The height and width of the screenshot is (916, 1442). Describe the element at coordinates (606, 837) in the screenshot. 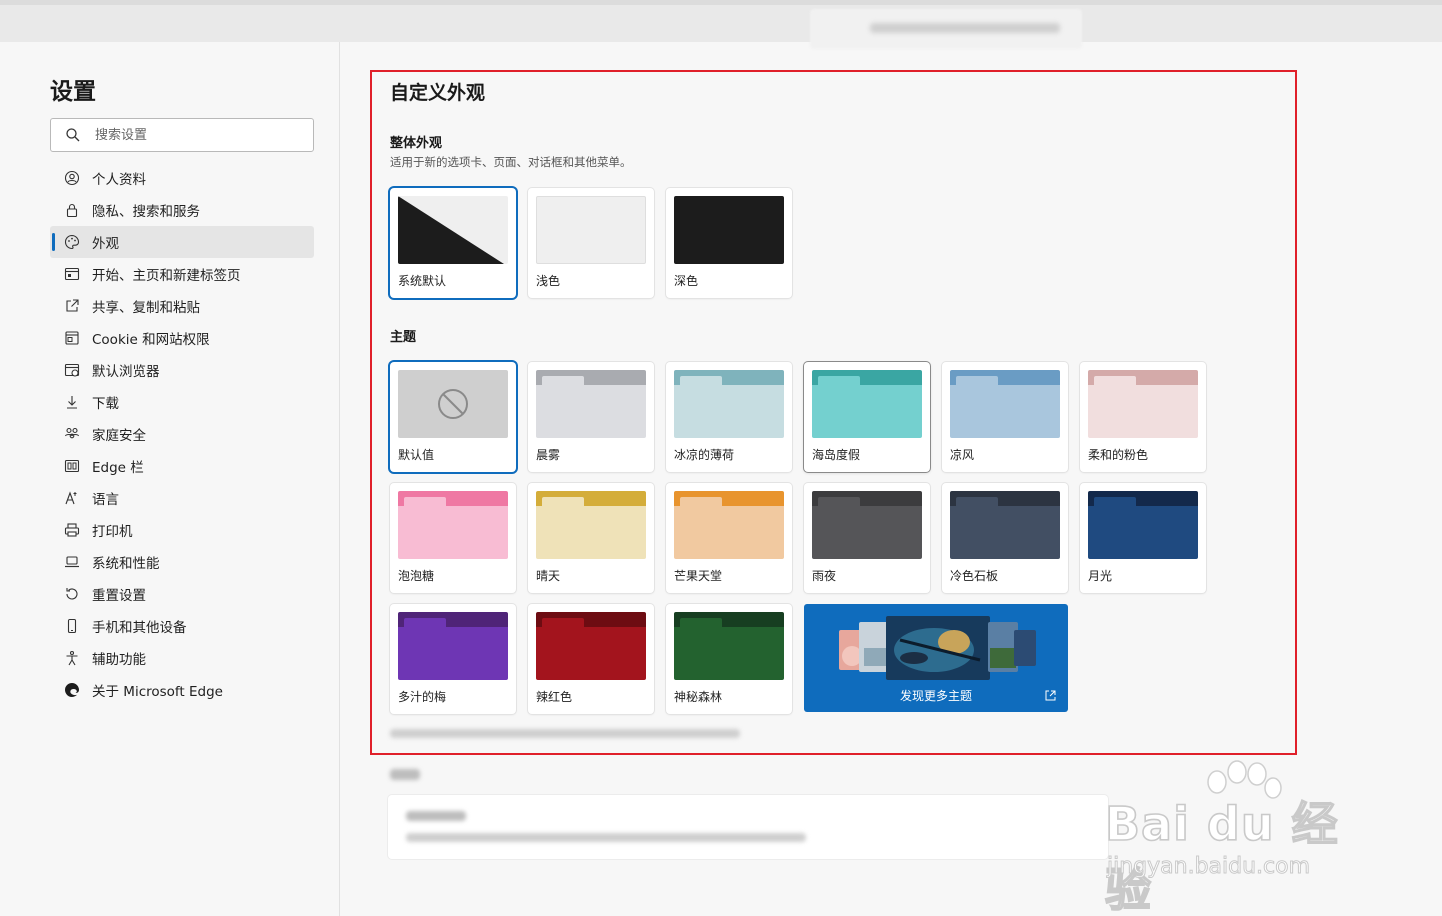

I see `blurred-text` at that location.